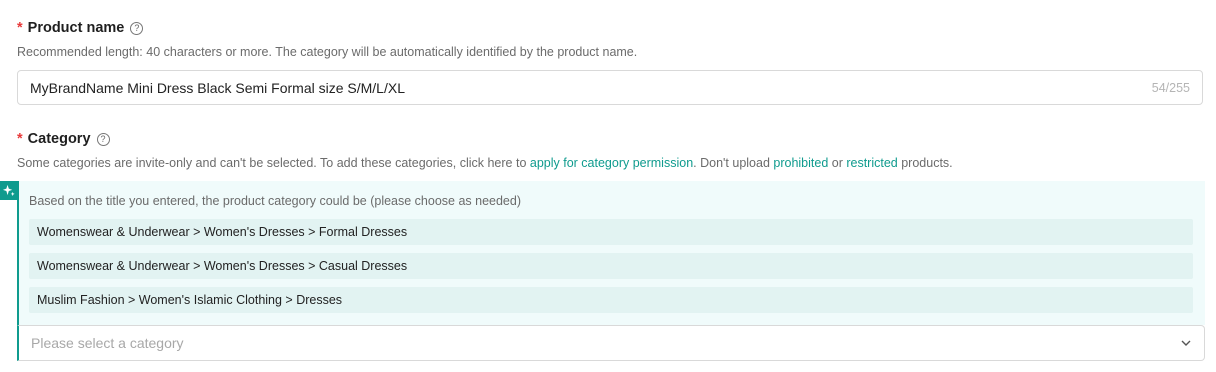  Describe the element at coordinates (8, 190) in the screenshot. I see `sparkle-icon` at that location.